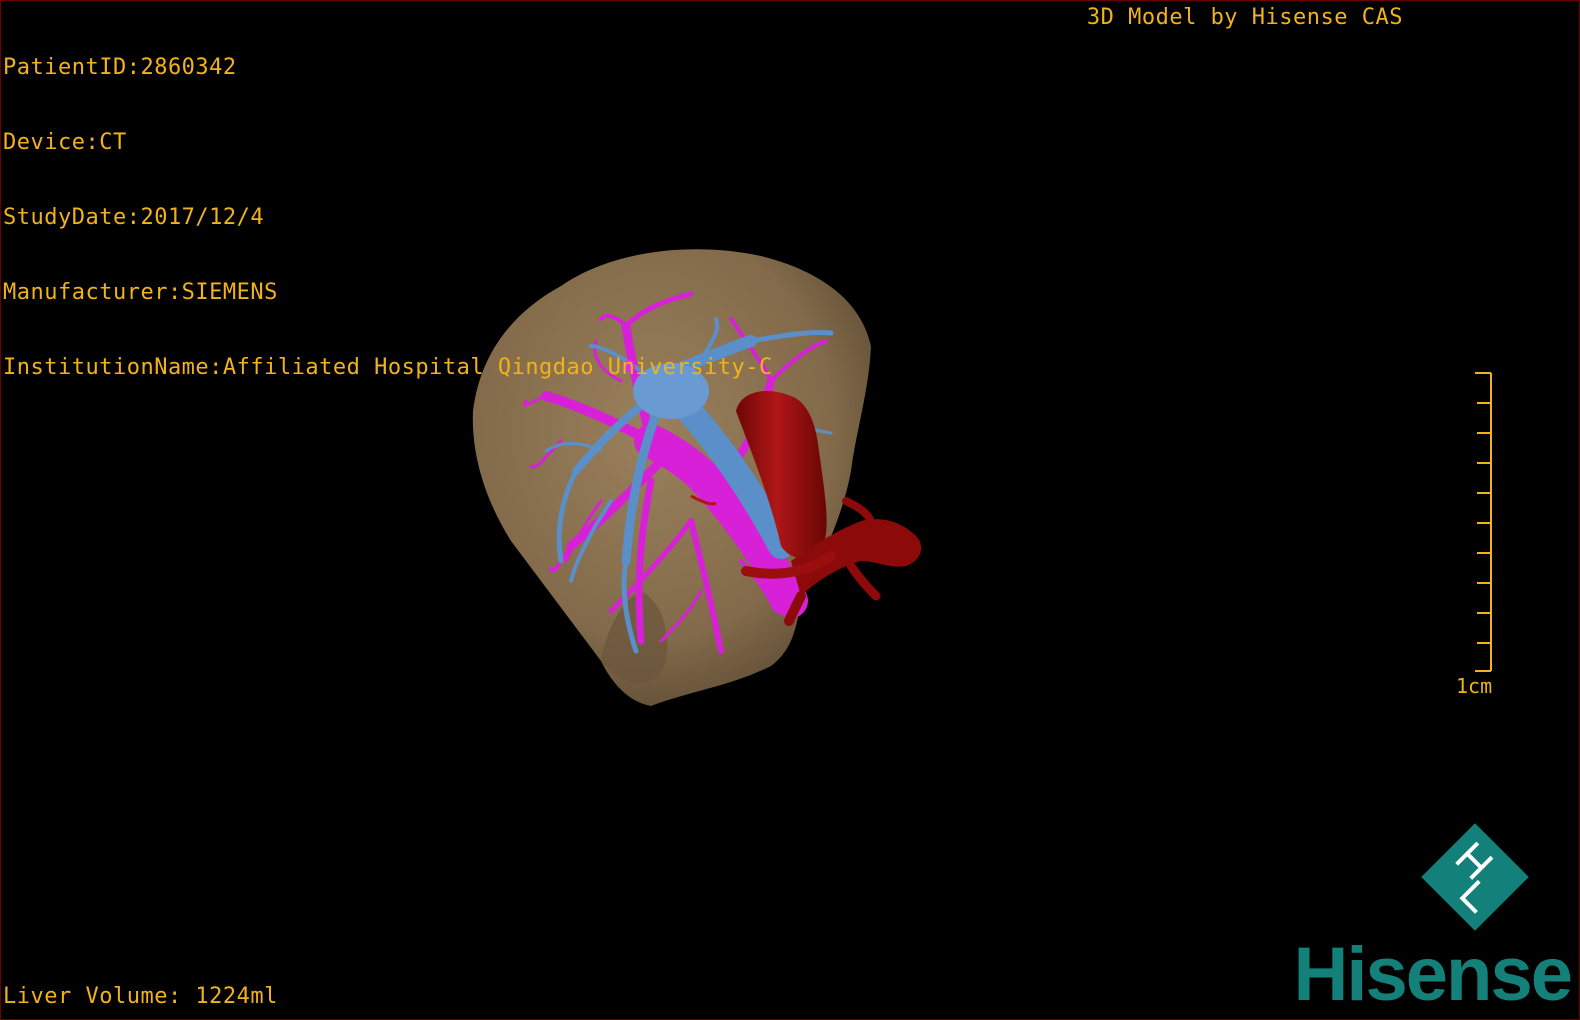 Image resolution: width=1580 pixels, height=1020 pixels. What do you see at coordinates (1483, 522) in the screenshot?
I see `scale-ruler` at bounding box center [1483, 522].